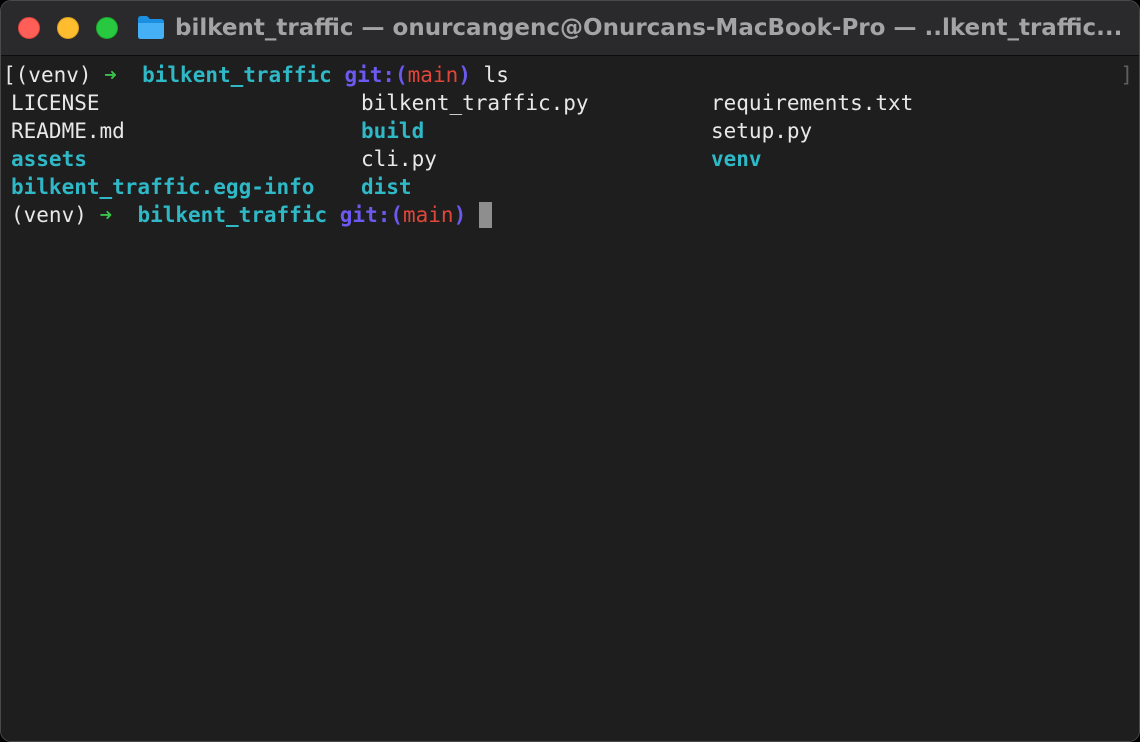  Describe the element at coordinates (399, 159) in the screenshot. I see `ls-entry-file: cli.py` at that location.